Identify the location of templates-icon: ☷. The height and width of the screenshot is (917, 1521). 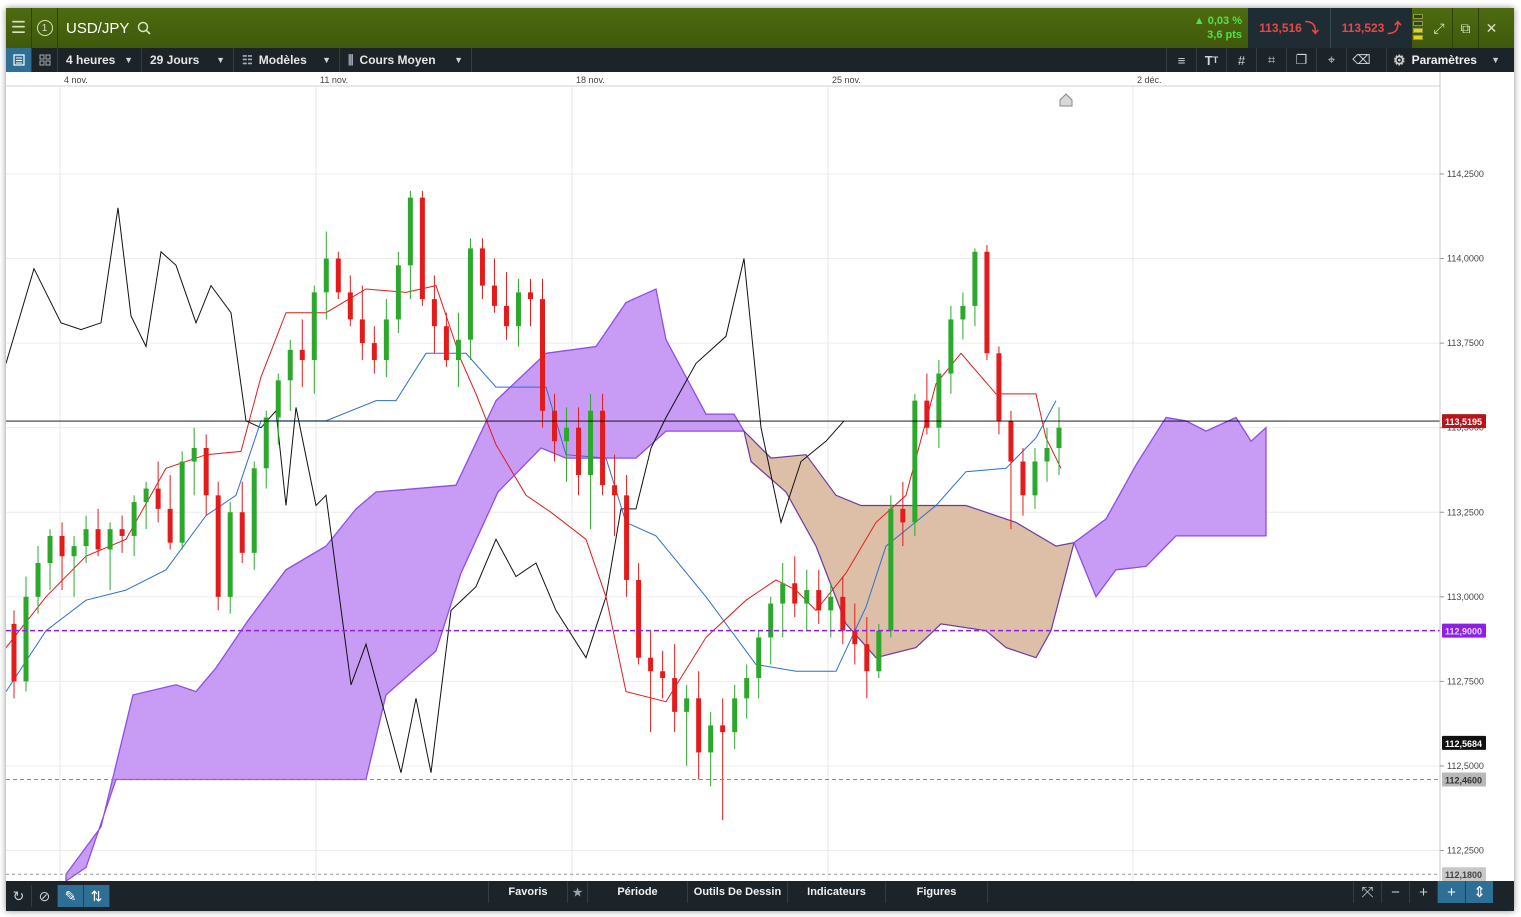
(247, 60).